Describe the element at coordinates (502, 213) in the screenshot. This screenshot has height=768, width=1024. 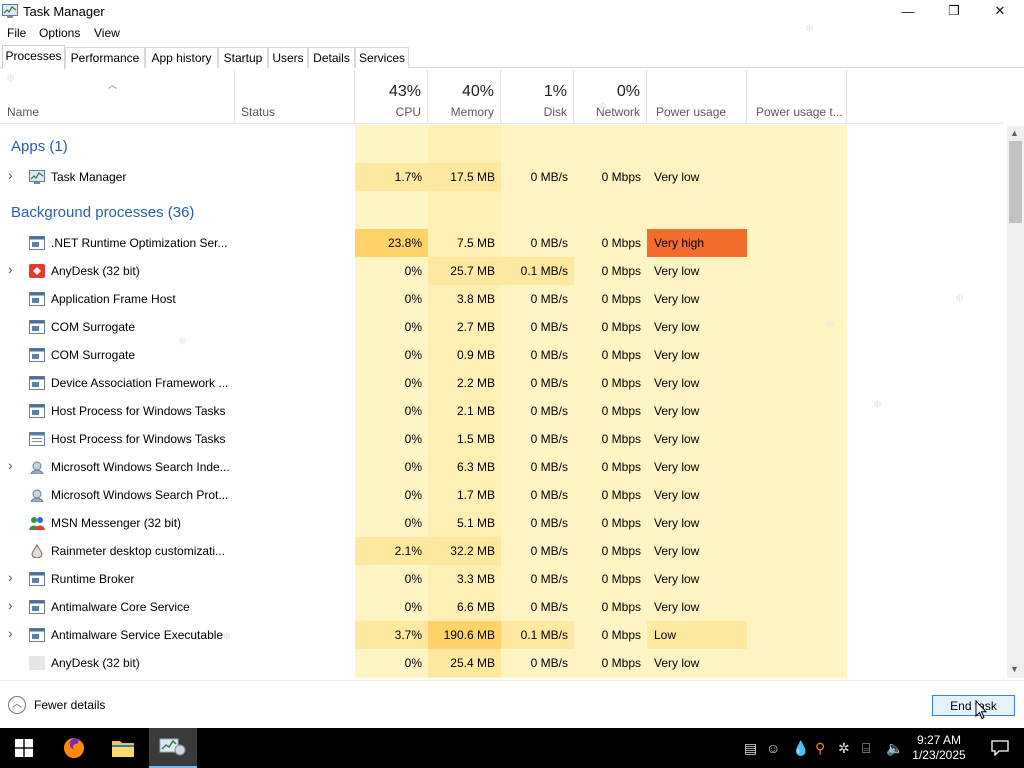
I see `group-header-background: Background processes (36)` at that location.